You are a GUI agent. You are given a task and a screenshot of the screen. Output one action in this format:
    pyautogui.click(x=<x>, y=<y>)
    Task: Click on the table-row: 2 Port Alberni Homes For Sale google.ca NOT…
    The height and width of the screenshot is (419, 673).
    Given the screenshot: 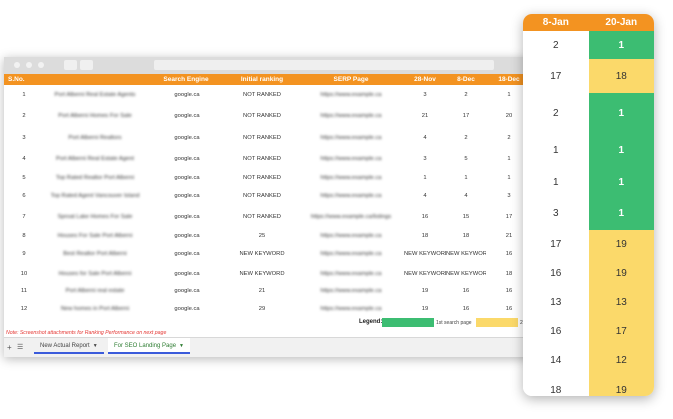 What is the action you would take?
    pyautogui.click(x=268, y=115)
    